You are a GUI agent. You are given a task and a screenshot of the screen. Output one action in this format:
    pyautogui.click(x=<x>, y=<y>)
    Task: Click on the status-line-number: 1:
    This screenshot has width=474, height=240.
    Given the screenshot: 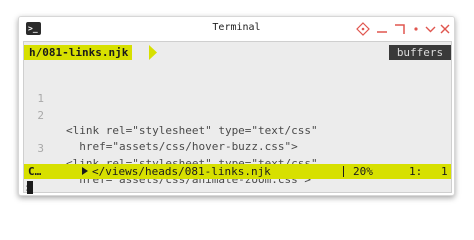 What is the action you would take?
    pyautogui.click(x=416, y=171)
    